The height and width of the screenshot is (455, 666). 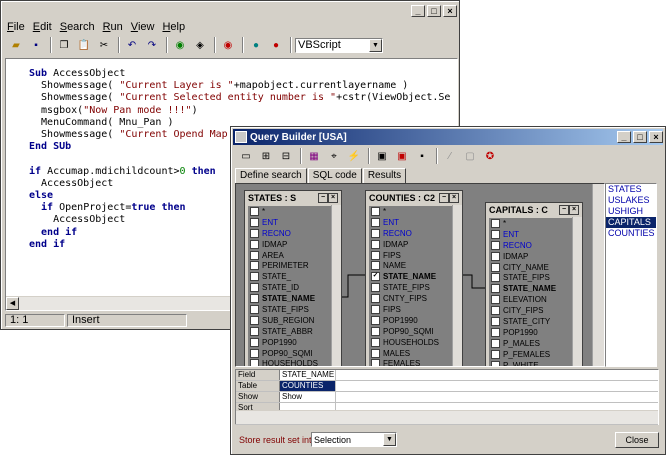 I want to click on field-item: FEMALES, so click(x=410, y=362).